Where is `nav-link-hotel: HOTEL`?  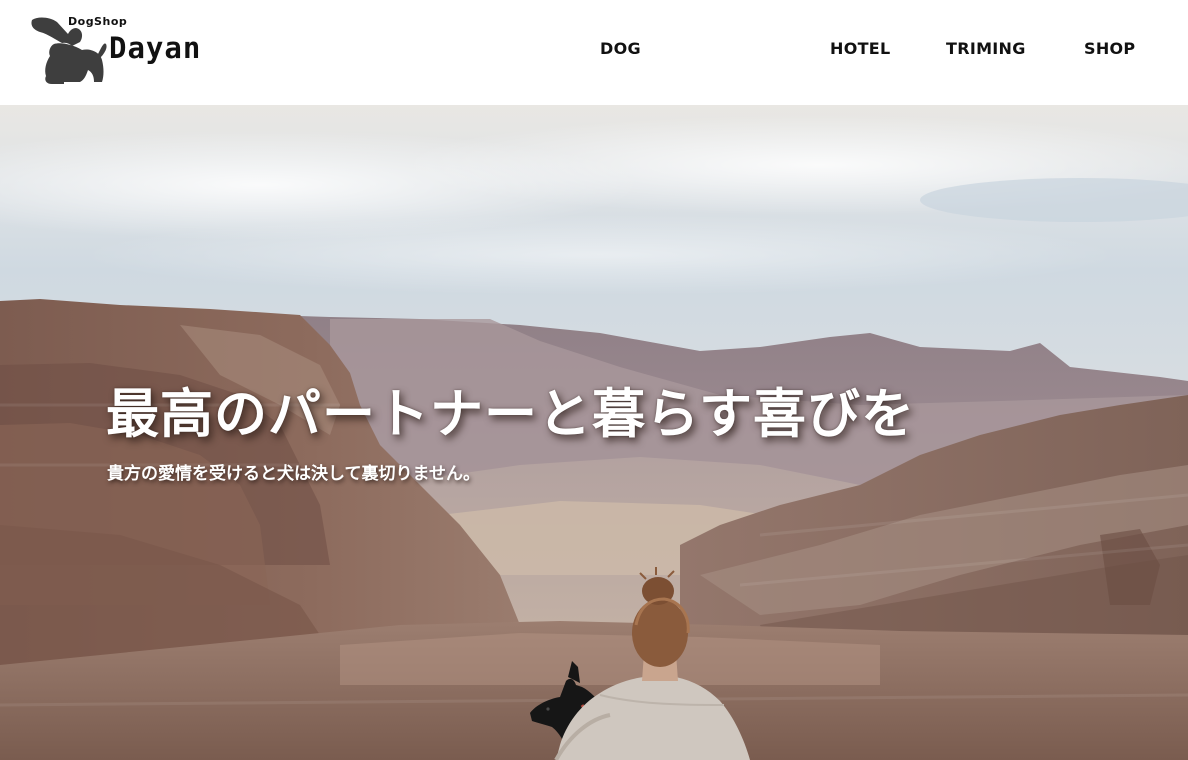
nav-link-hotel: HOTEL is located at coordinates (860, 49).